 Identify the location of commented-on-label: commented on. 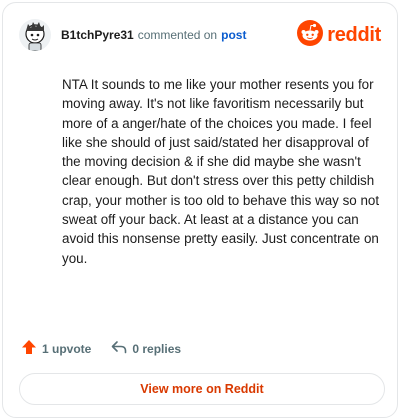
(177, 35).